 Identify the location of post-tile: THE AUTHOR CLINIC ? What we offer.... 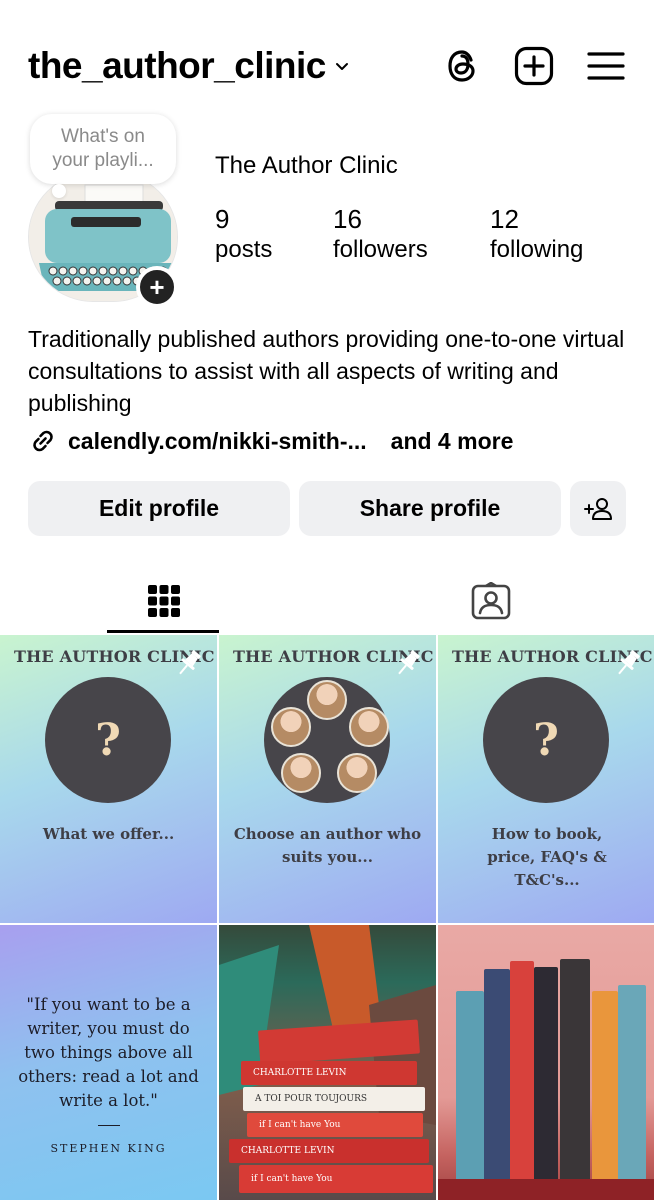
(108, 779).